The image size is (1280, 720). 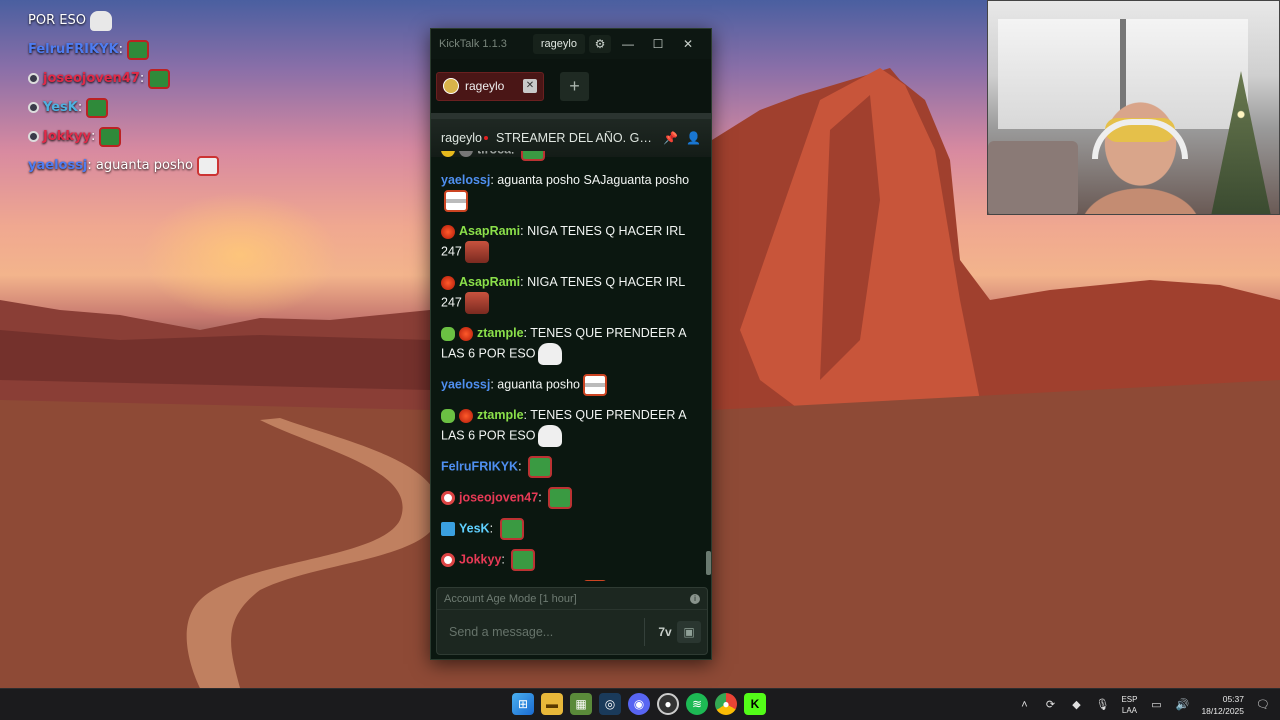 What do you see at coordinates (1102, 705) in the screenshot?
I see `microphone-icon: 🎙` at bounding box center [1102, 705].